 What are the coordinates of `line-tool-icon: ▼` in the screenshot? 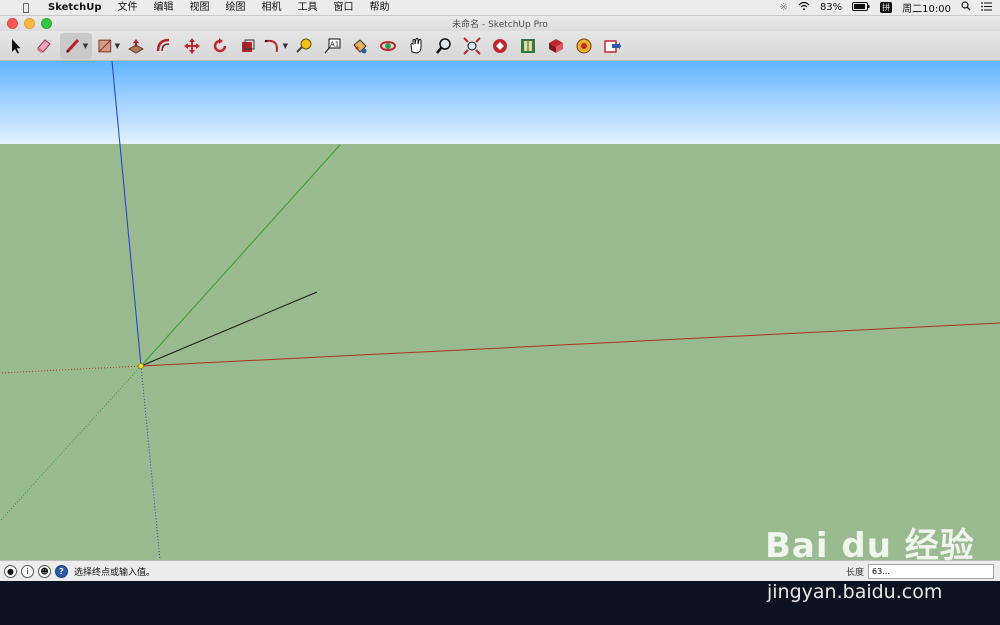 It's located at (76, 45).